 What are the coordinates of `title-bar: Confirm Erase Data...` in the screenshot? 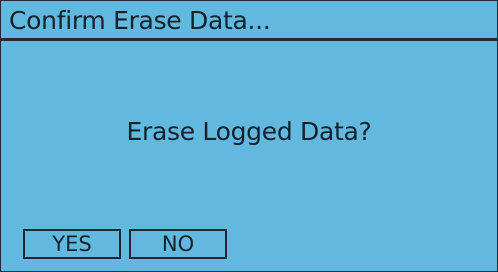 It's located at (249, 21).